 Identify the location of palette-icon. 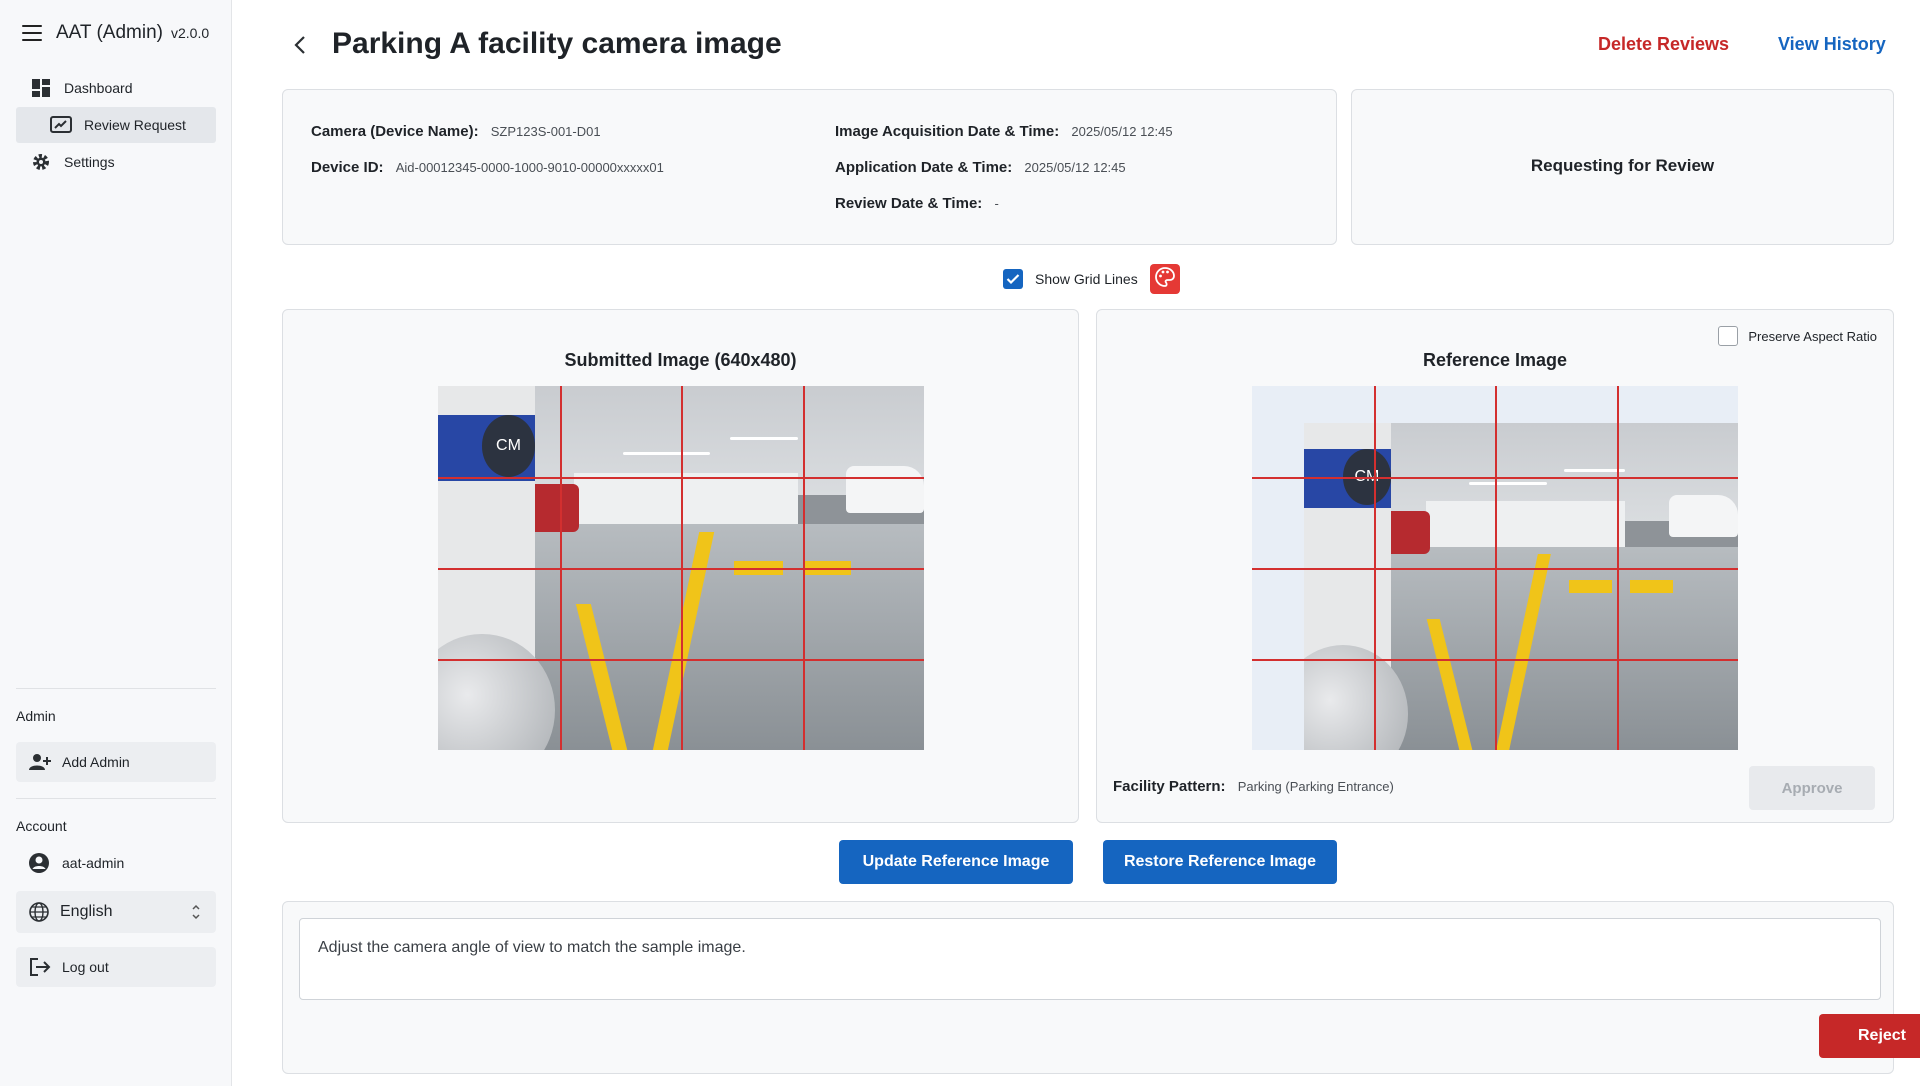
(1165, 279).